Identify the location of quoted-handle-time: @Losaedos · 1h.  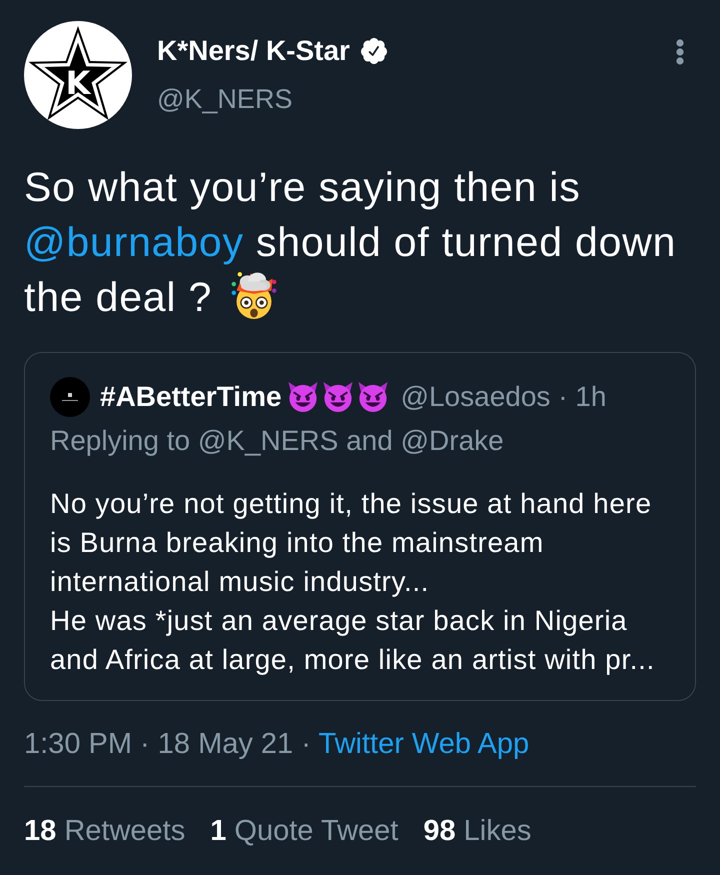
(503, 397).